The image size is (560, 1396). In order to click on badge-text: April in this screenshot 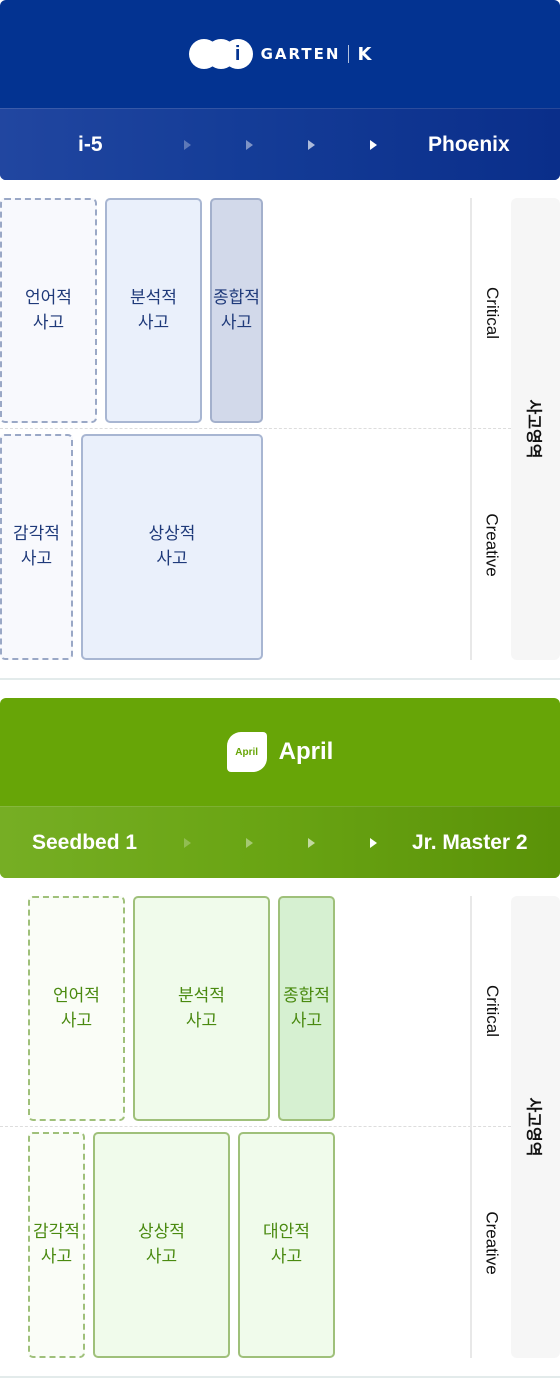, I will do `click(247, 752)`.